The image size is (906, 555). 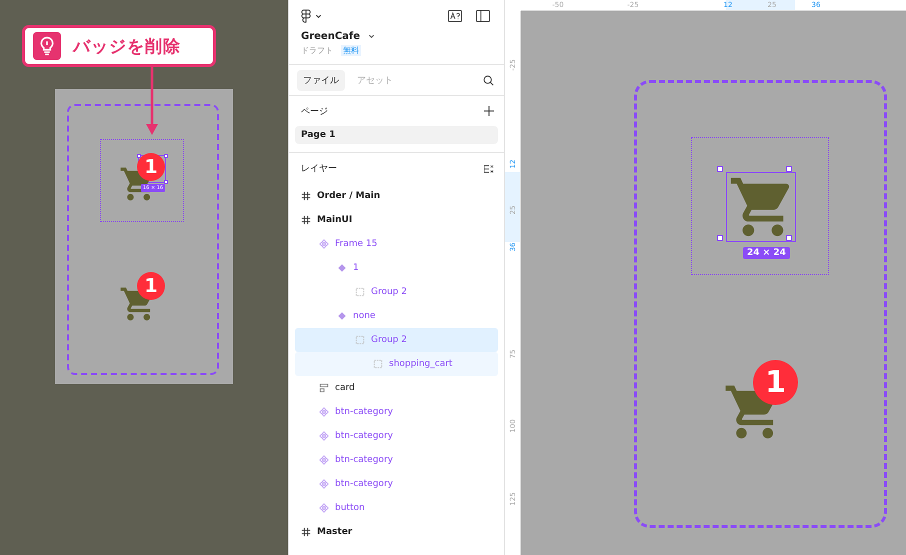 What do you see at coordinates (396, 220) in the screenshot?
I see `layer-item: MainUI` at bounding box center [396, 220].